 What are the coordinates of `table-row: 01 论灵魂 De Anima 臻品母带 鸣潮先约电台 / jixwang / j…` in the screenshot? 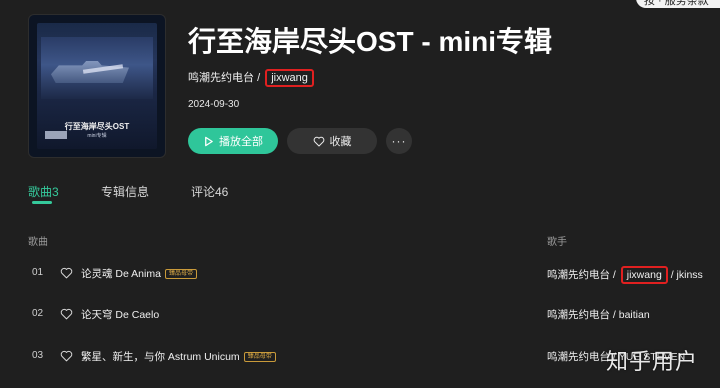 It's located at (360, 273).